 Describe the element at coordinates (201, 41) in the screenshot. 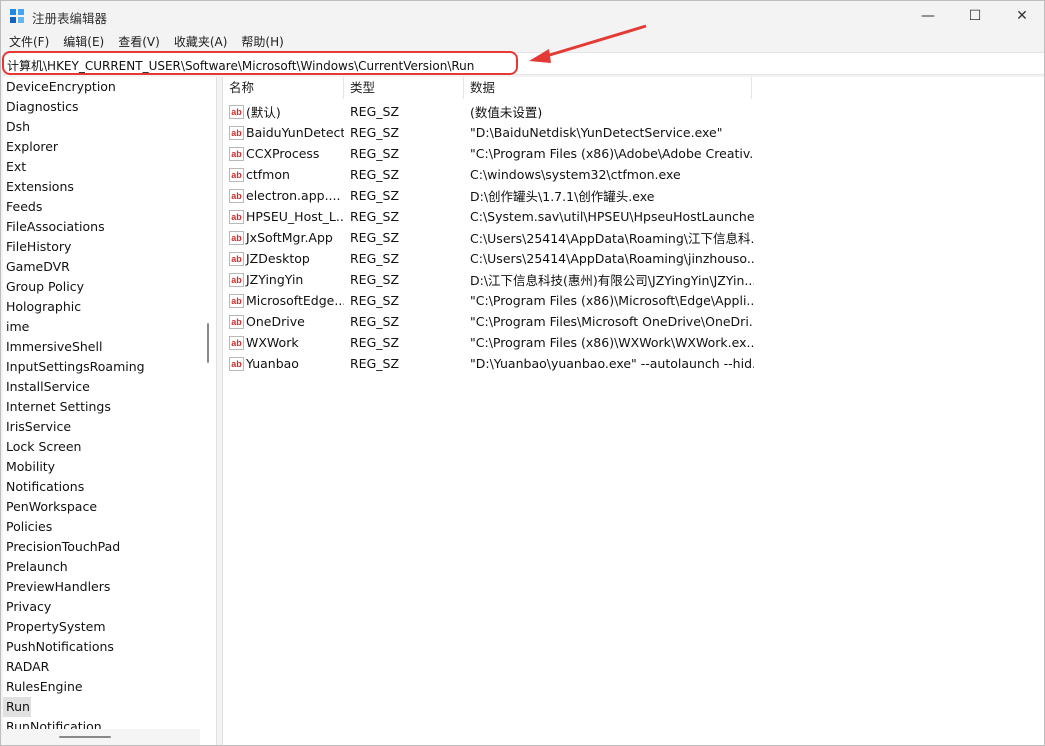

I see `menu-favorites: 收藏夹(A)` at that location.